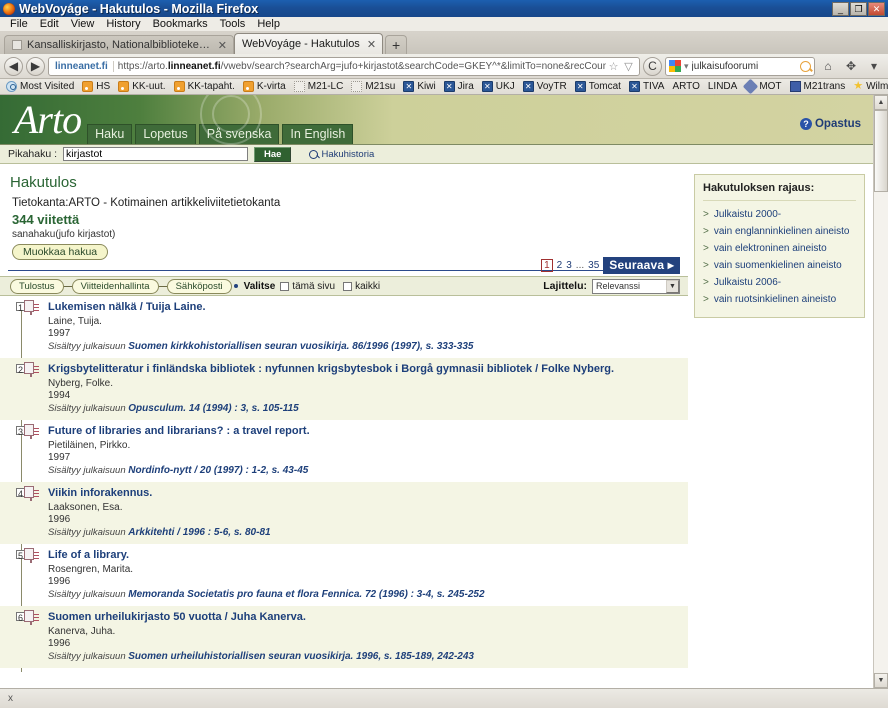 The height and width of the screenshot is (708, 888). I want to click on menu-view: View, so click(83, 24).